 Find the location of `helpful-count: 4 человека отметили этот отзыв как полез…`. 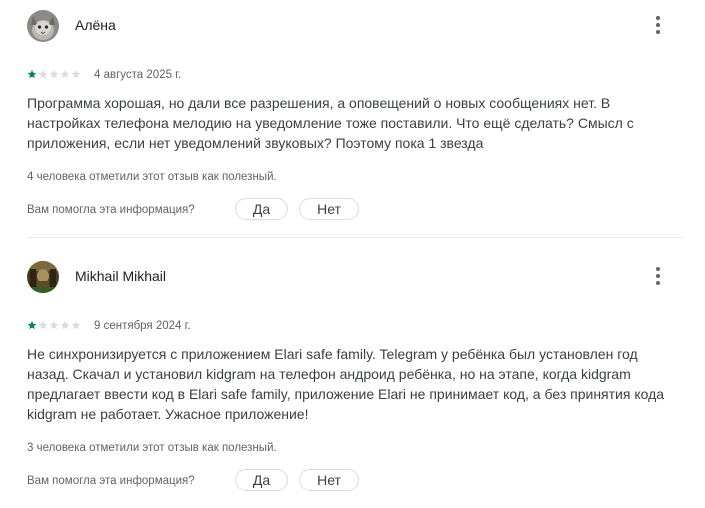

helpful-count: 4 человека отметили этот отзыв как полез… is located at coordinates (152, 177).